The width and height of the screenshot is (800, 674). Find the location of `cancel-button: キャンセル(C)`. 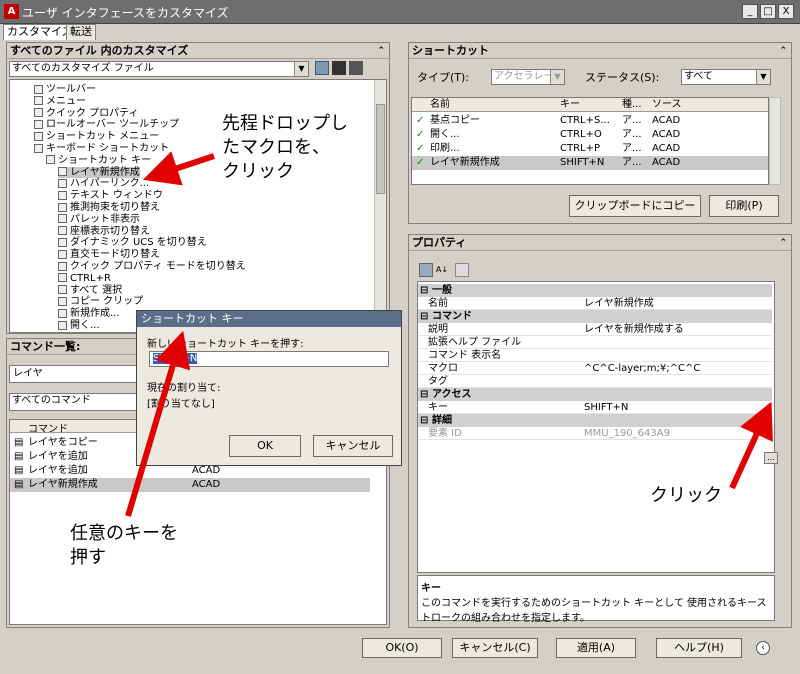

cancel-button: キャンセル(C) is located at coordinates (495, 648).